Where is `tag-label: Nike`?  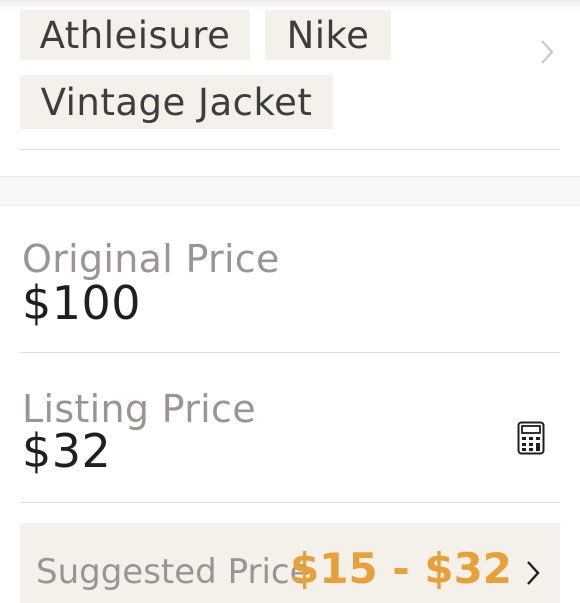
tag-label: Nike is located at coordinates (328, 35).